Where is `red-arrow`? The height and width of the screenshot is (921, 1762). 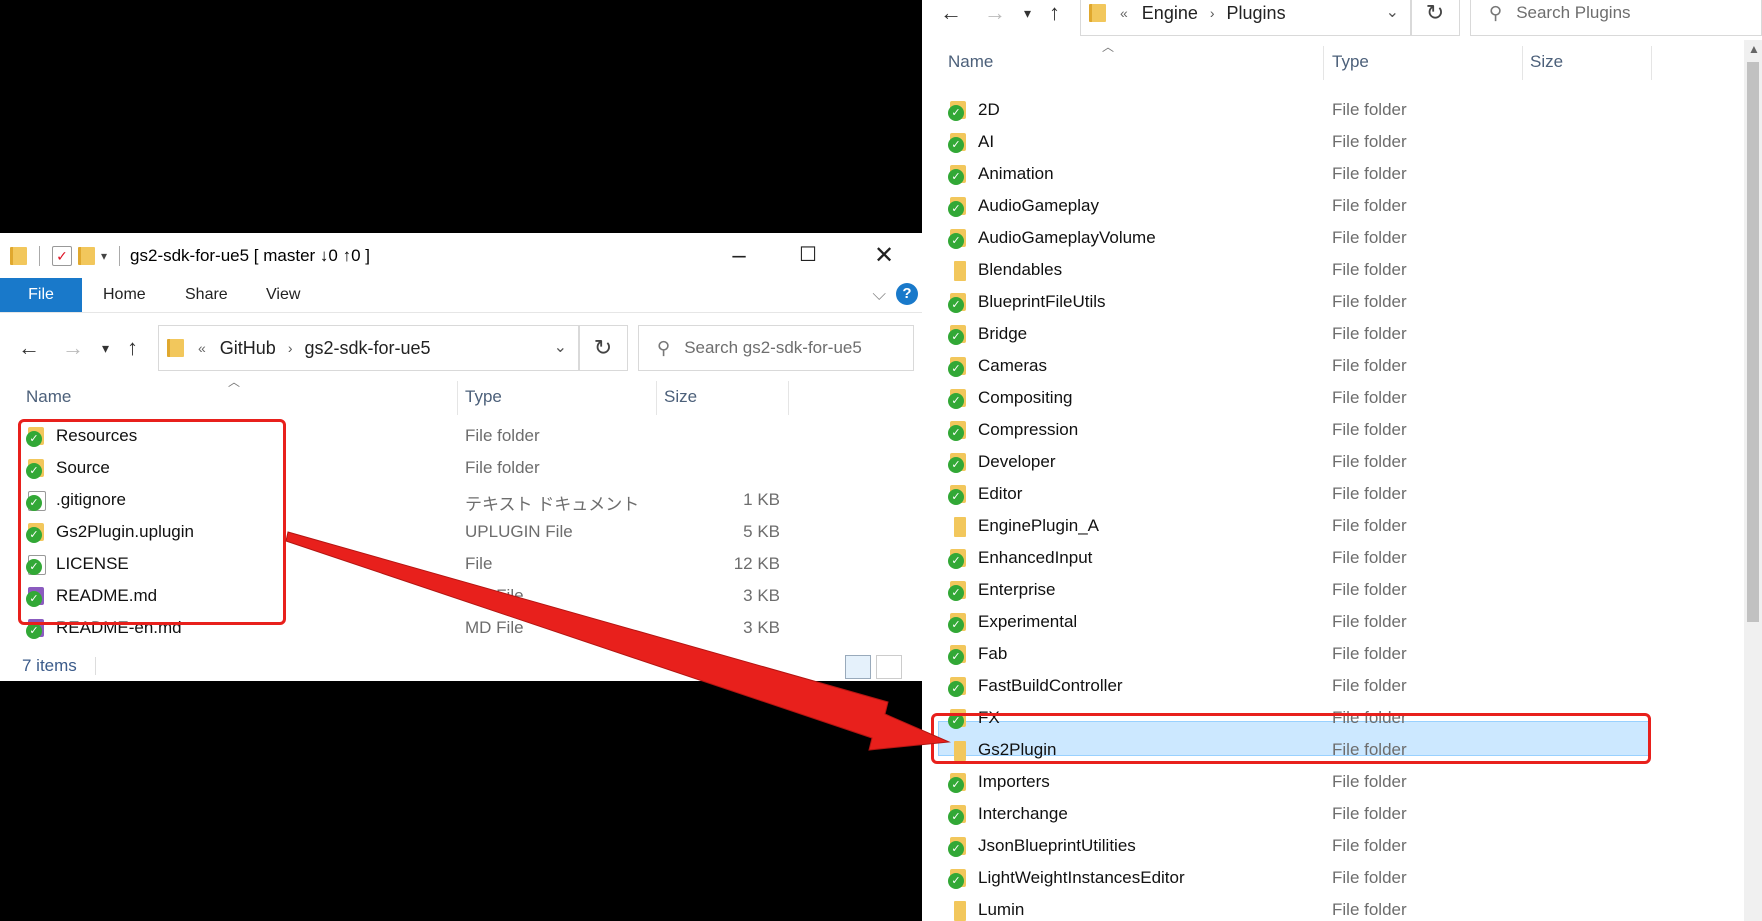 red-arrow is located at coordinates (618, 641).